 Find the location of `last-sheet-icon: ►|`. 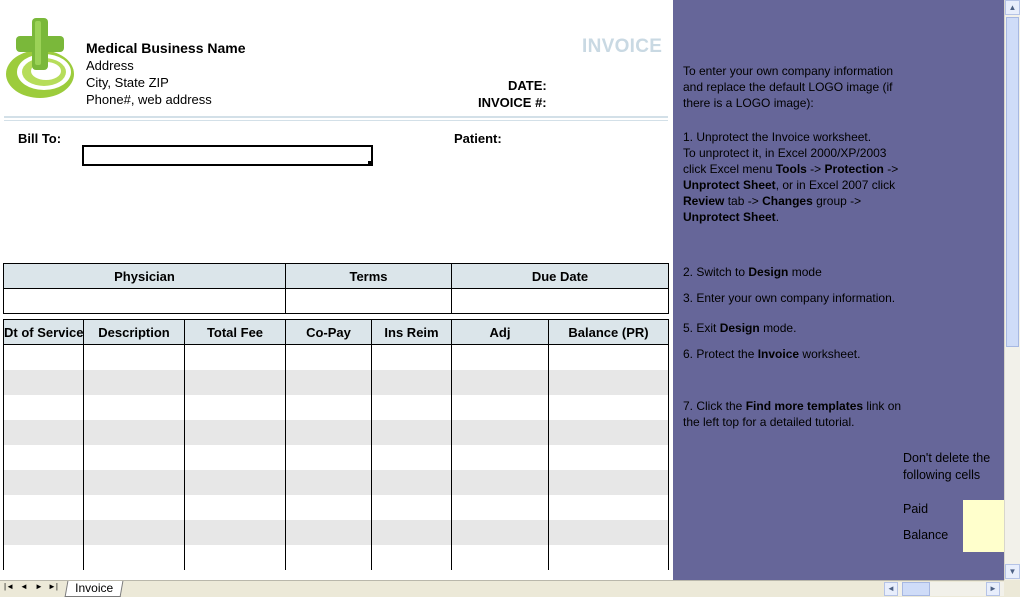

last-sheet-icon: ►| is located at coordinates (53, 586).